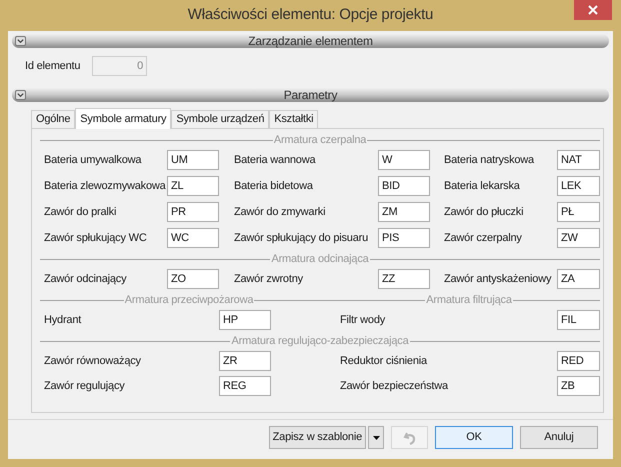  Describe the element at coordinates (105, 186) in the screenshot. I see `field-label: Bateria zlewozmywakowa` at that location.